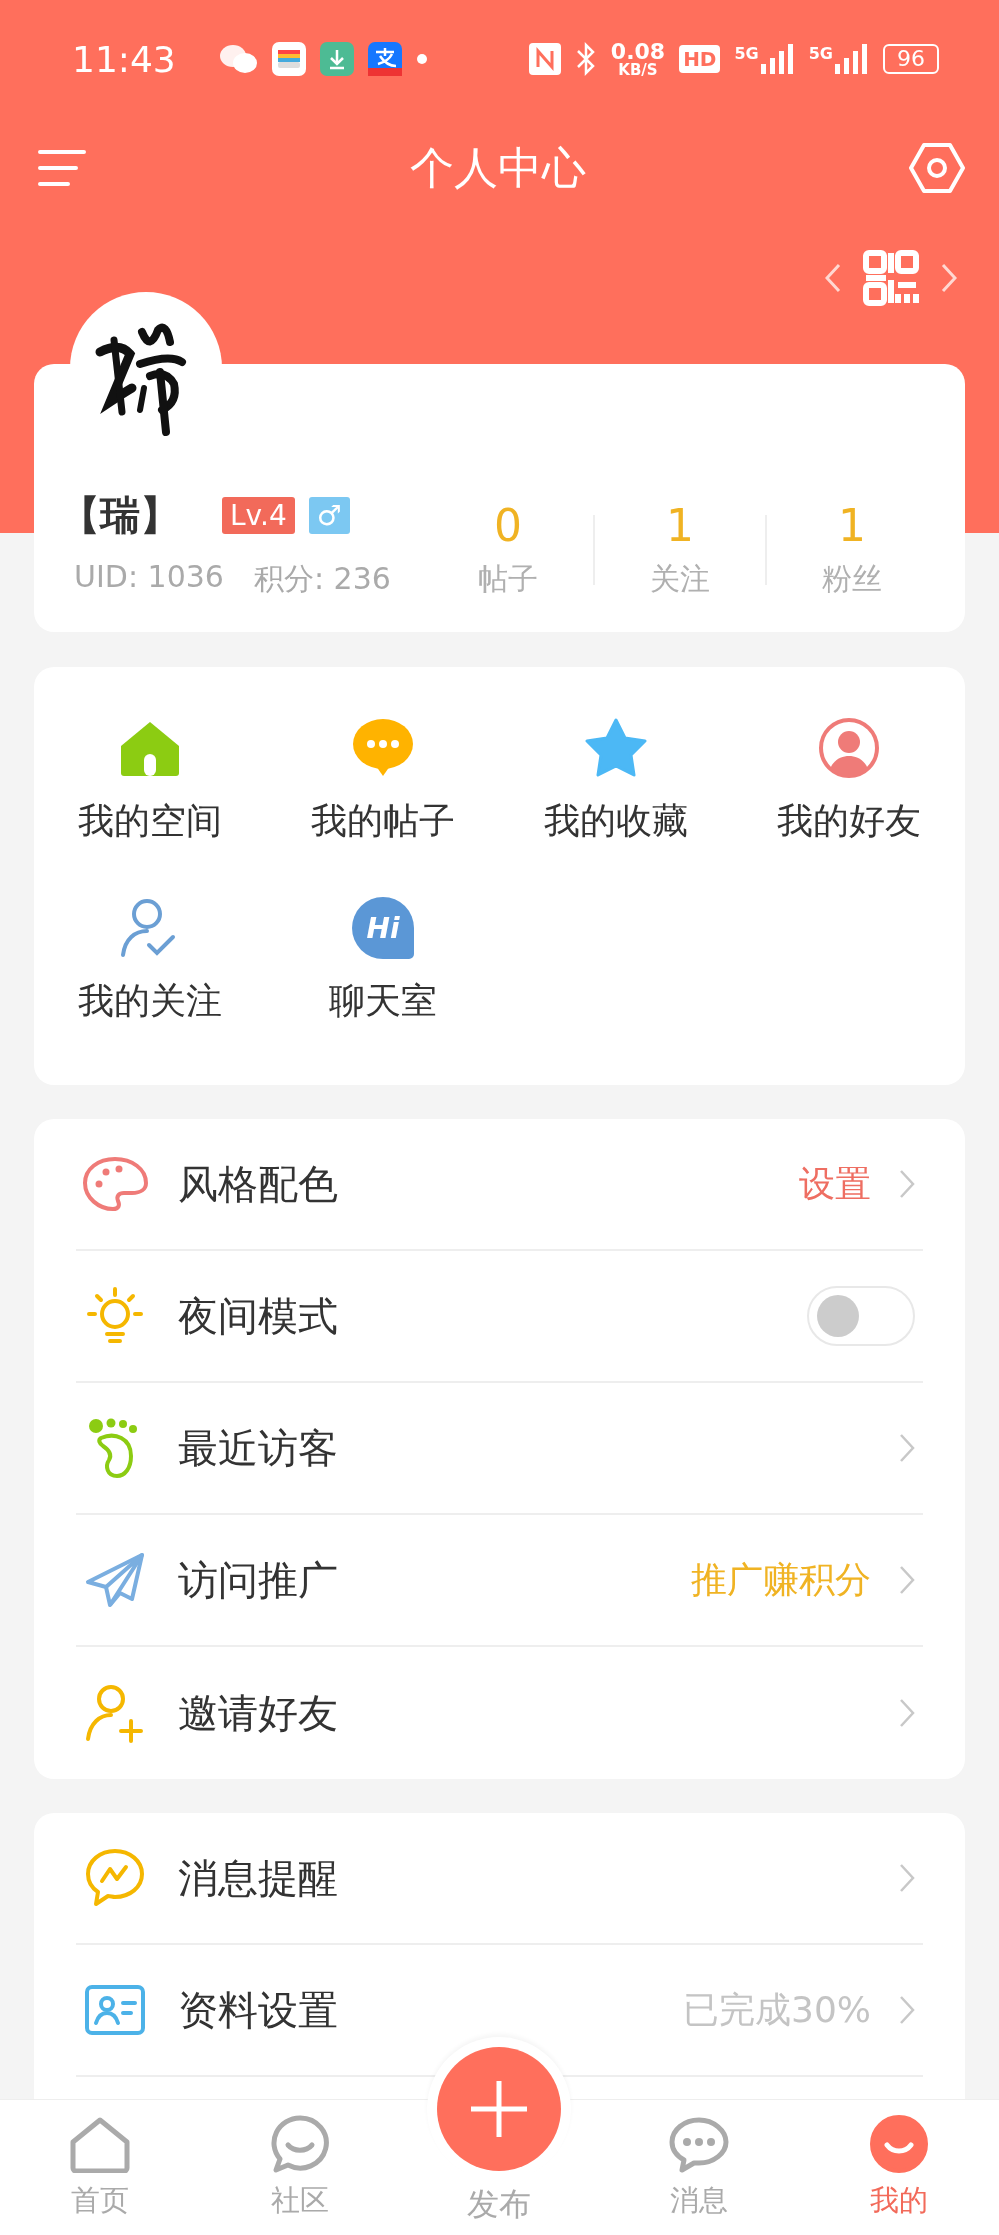  I want to click on dot-icon, so click(421, 59).